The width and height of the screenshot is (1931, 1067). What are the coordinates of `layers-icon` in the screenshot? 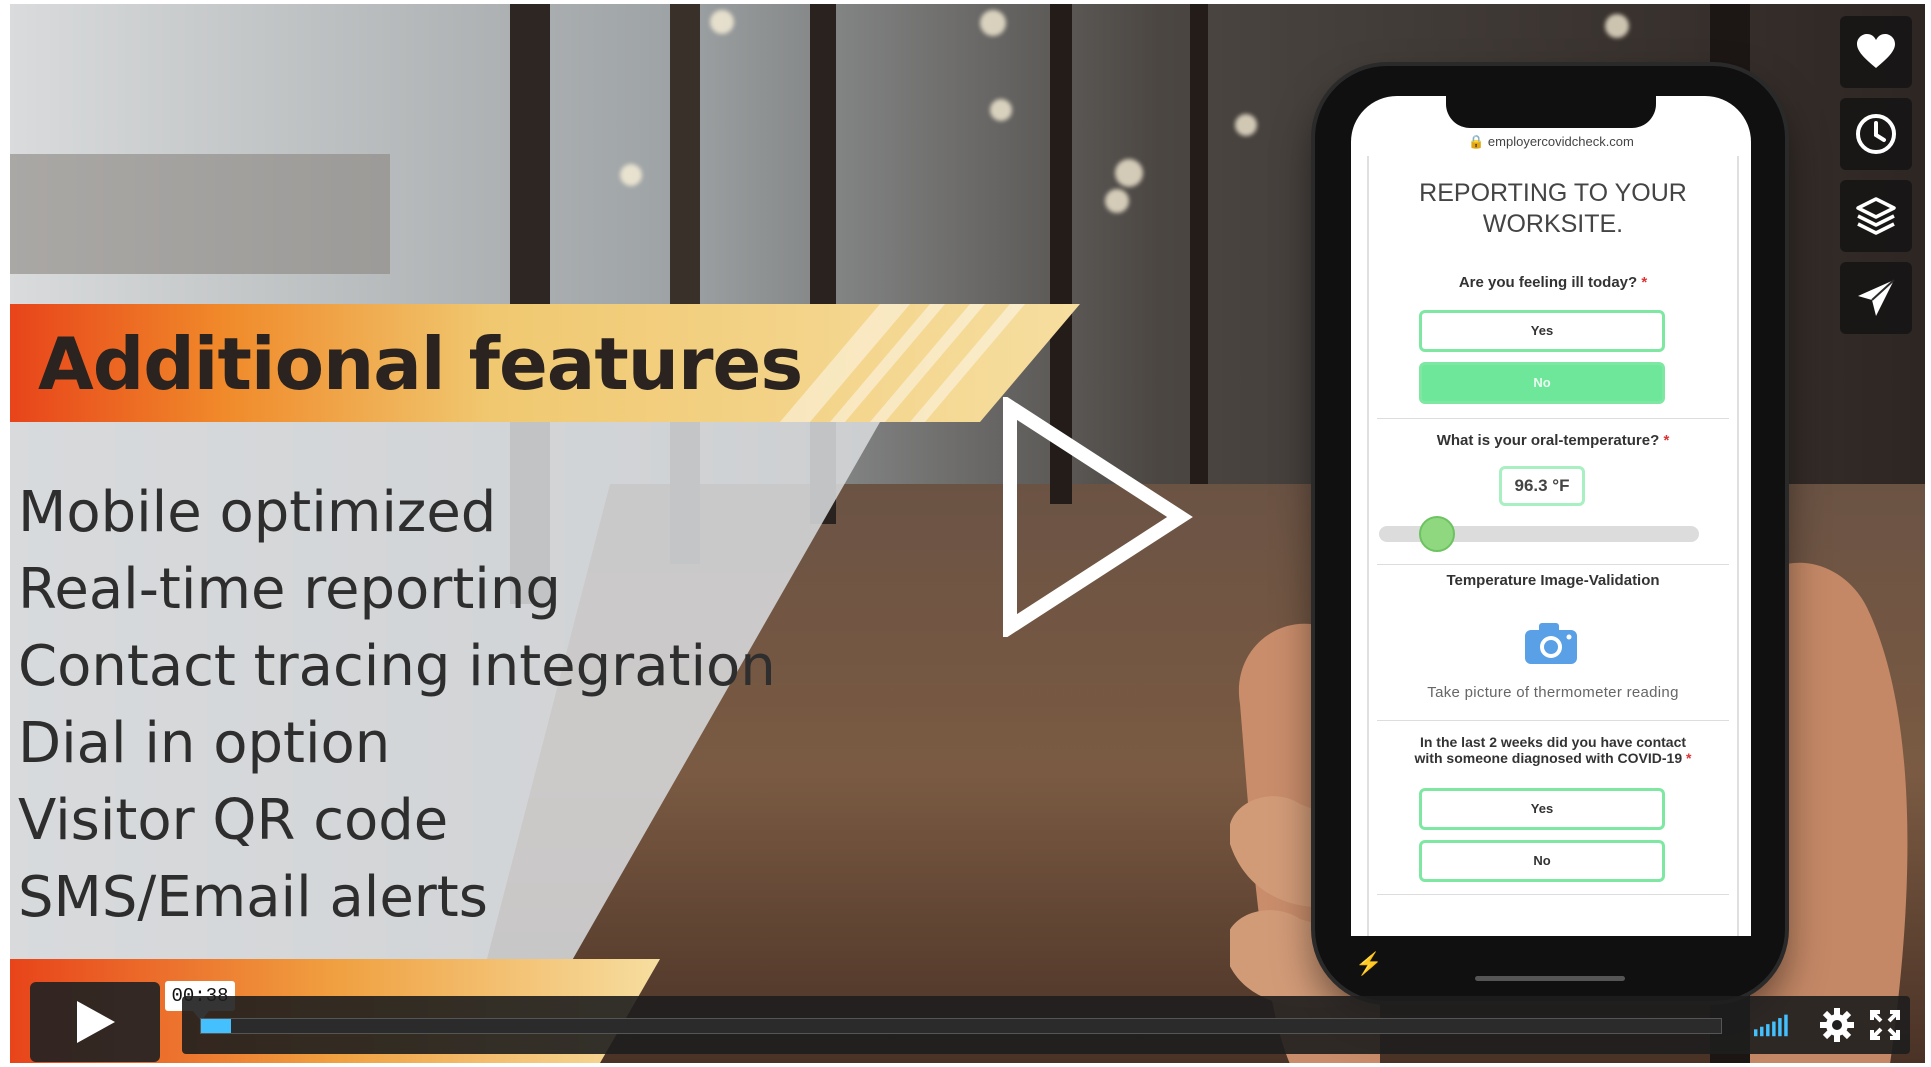 It's located at (1876, 216).